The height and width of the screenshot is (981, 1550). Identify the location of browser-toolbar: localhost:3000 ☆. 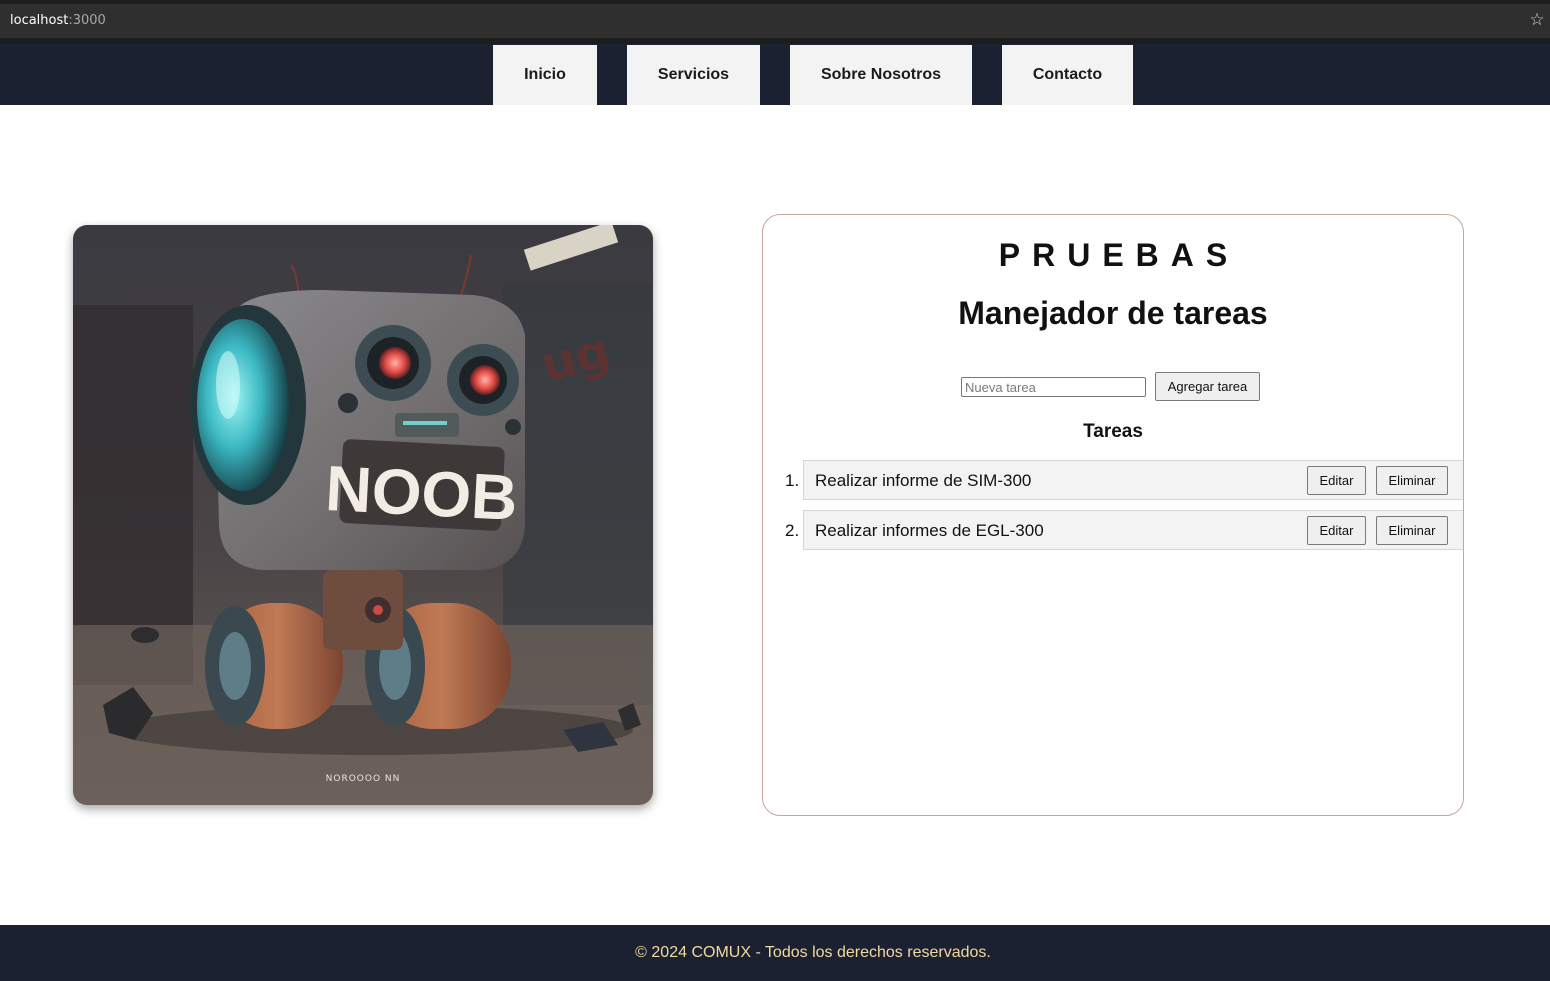
(775, 22).